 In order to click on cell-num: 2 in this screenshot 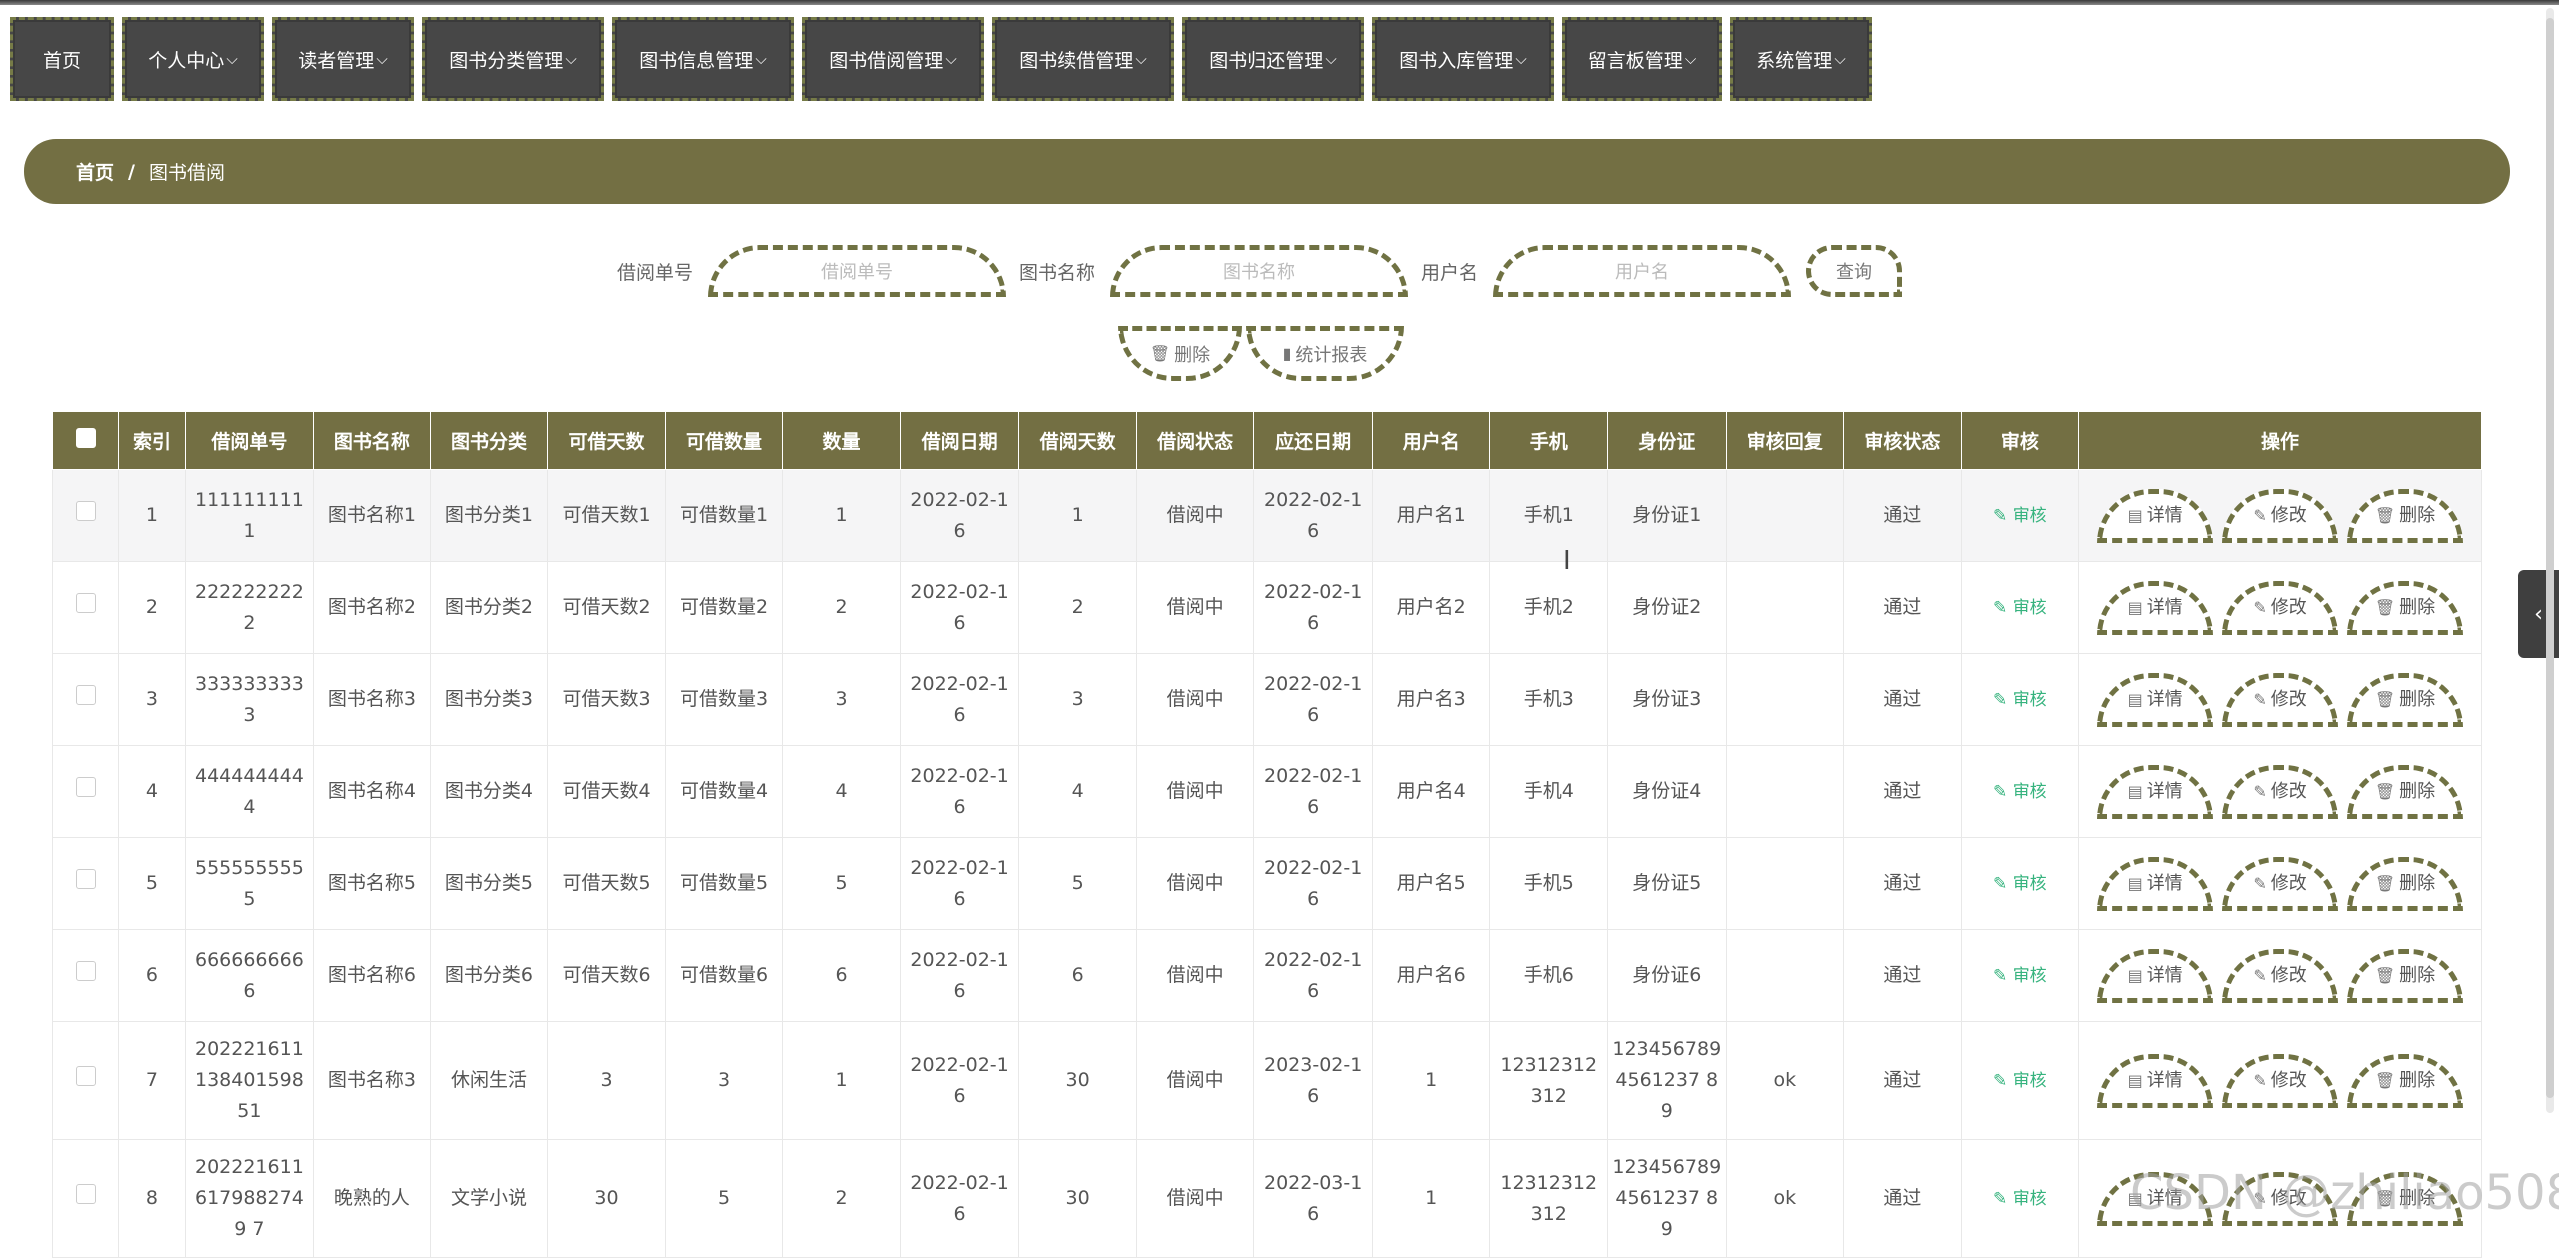, I will do `click(841, 1198)`.